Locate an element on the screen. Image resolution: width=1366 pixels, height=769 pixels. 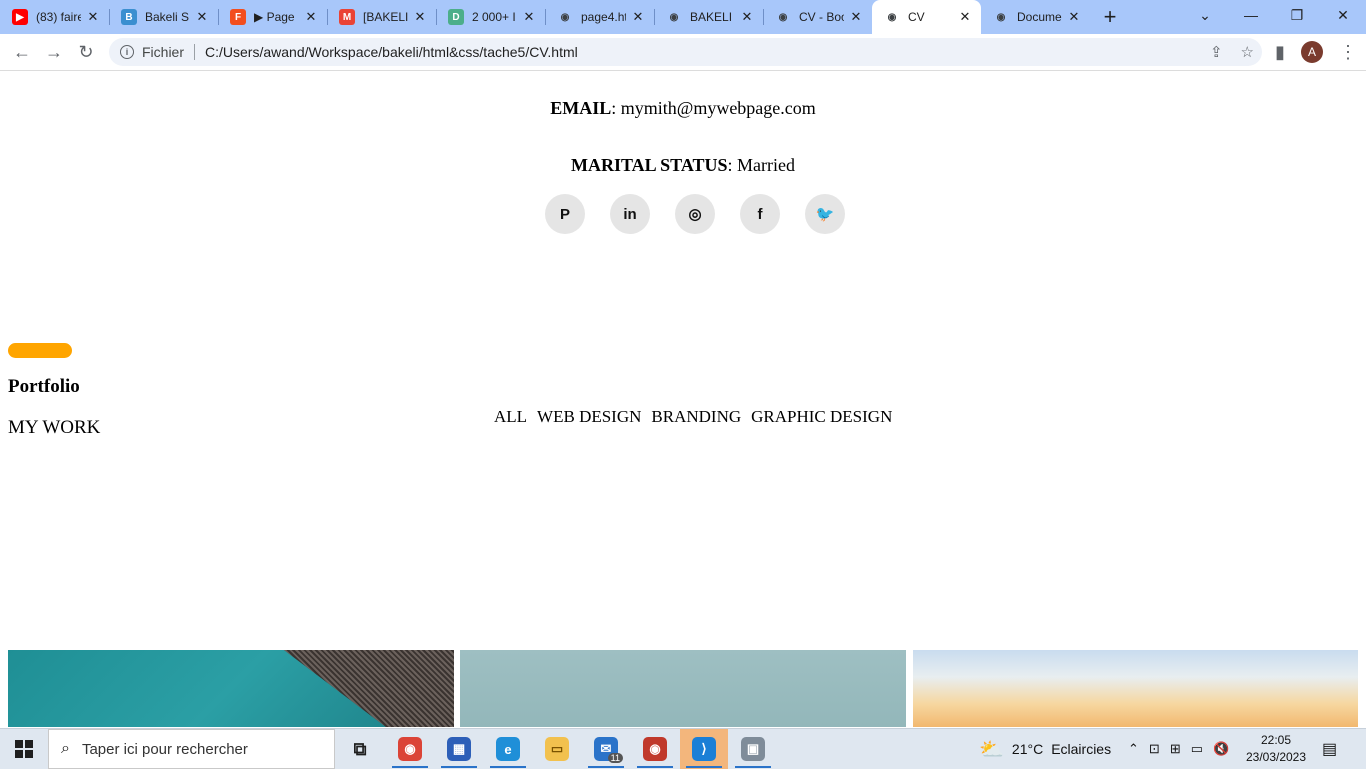
marital-status-value: : Married is located at coordinates (761, 165).